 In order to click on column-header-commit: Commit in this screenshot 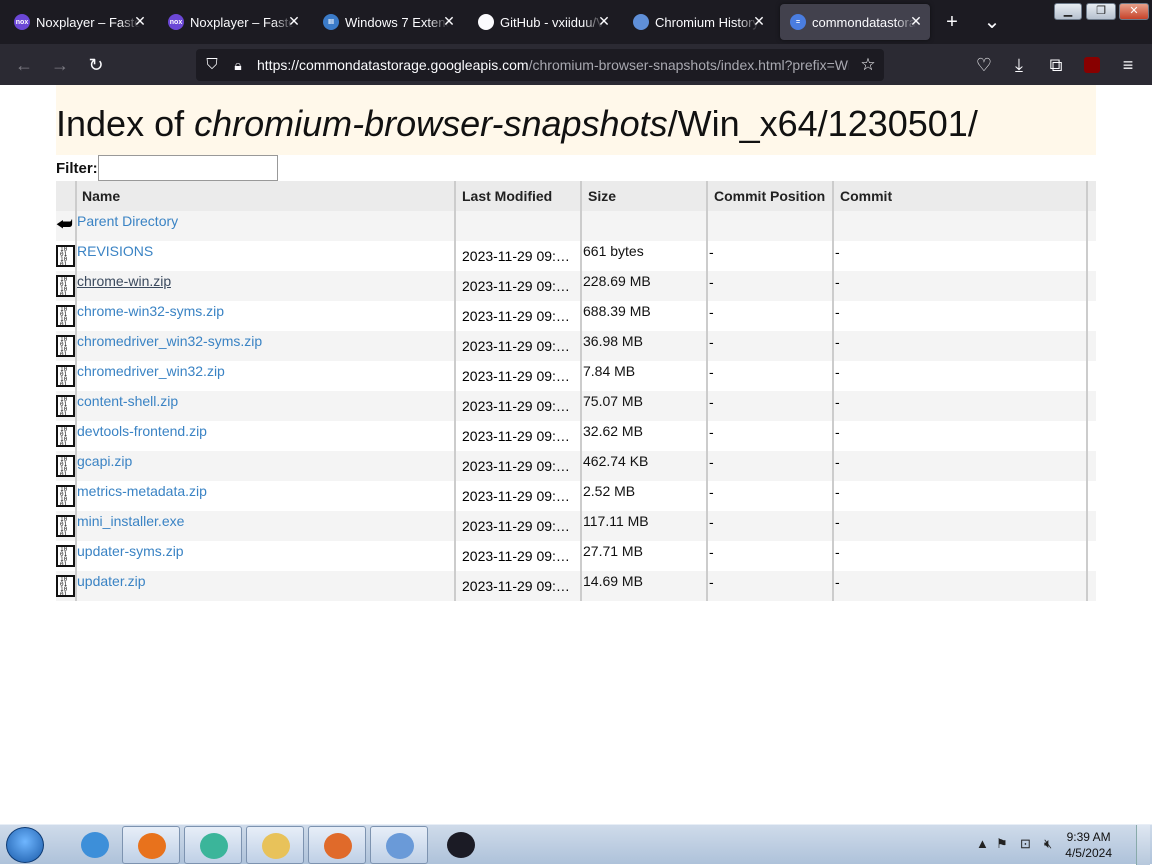, I will do `click(965, 196)`.